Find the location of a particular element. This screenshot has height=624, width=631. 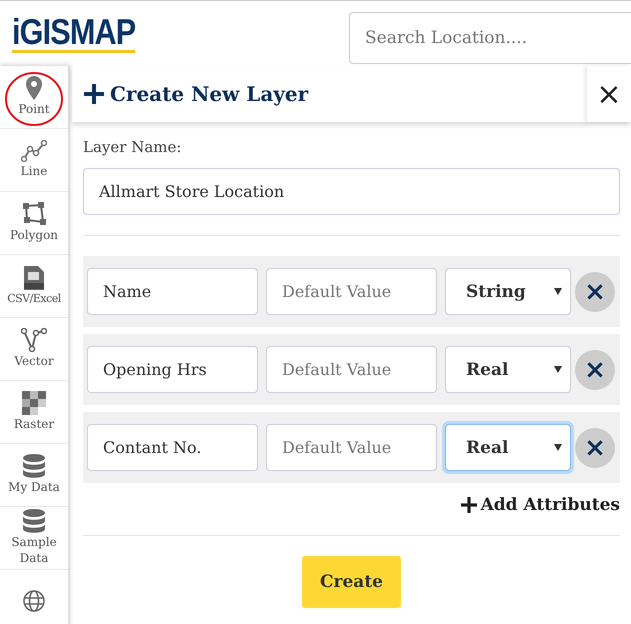

sidebar-item: CSV/Excel is located at coordinates (34, 286).